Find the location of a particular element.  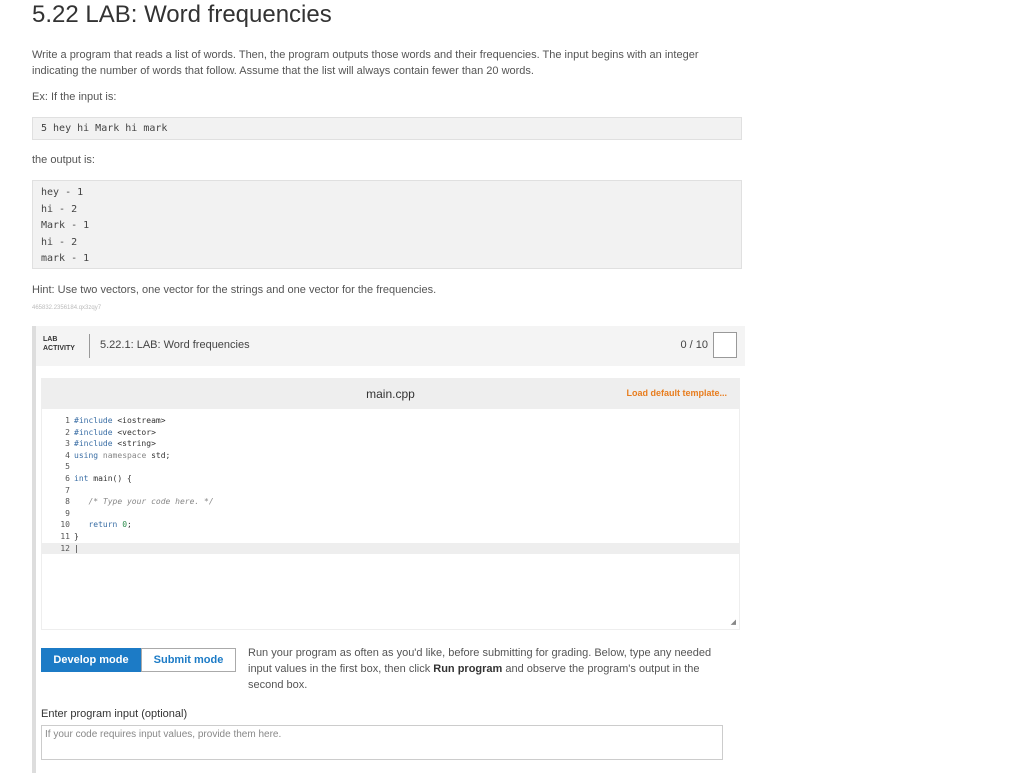

code-line-active: 12 | is located at coordinates (390, 548).